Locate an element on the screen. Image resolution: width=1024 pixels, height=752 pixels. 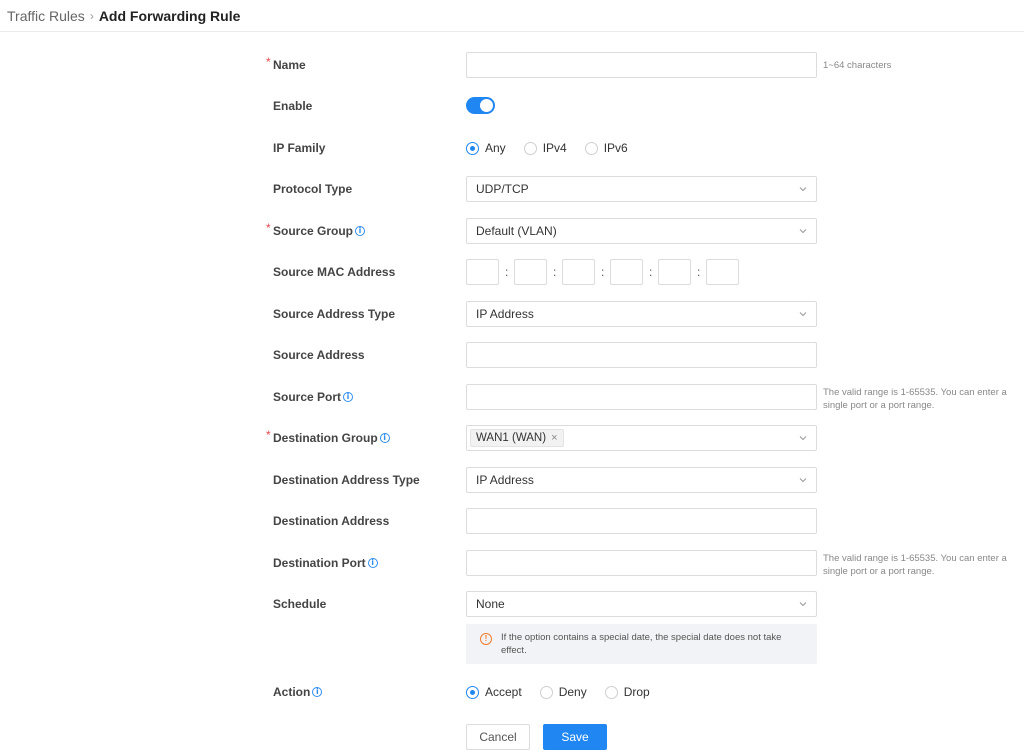
ip-family-option-ipv4: IPv4 is located at coordinates (545, 148).